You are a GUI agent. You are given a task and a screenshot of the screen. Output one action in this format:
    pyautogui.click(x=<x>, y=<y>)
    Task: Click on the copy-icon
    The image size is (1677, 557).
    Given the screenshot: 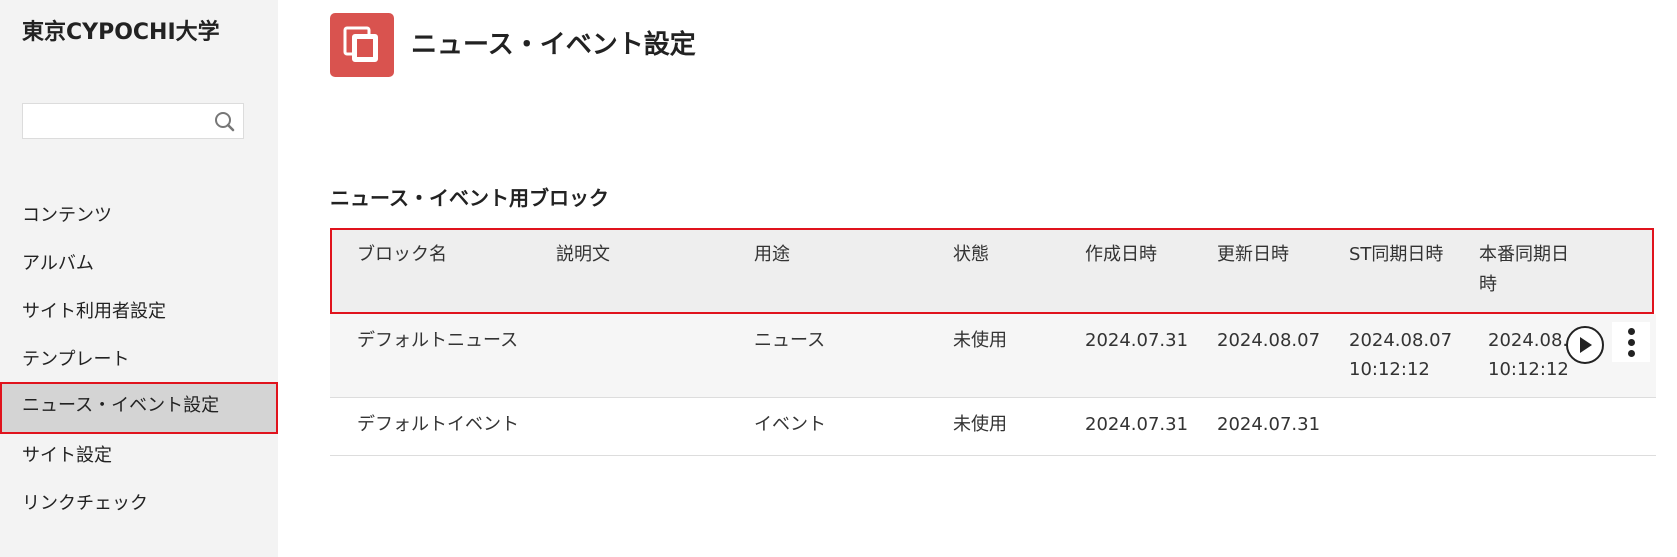 What is the action you would take?
    pyautogui.click(x=360, y=44)
    